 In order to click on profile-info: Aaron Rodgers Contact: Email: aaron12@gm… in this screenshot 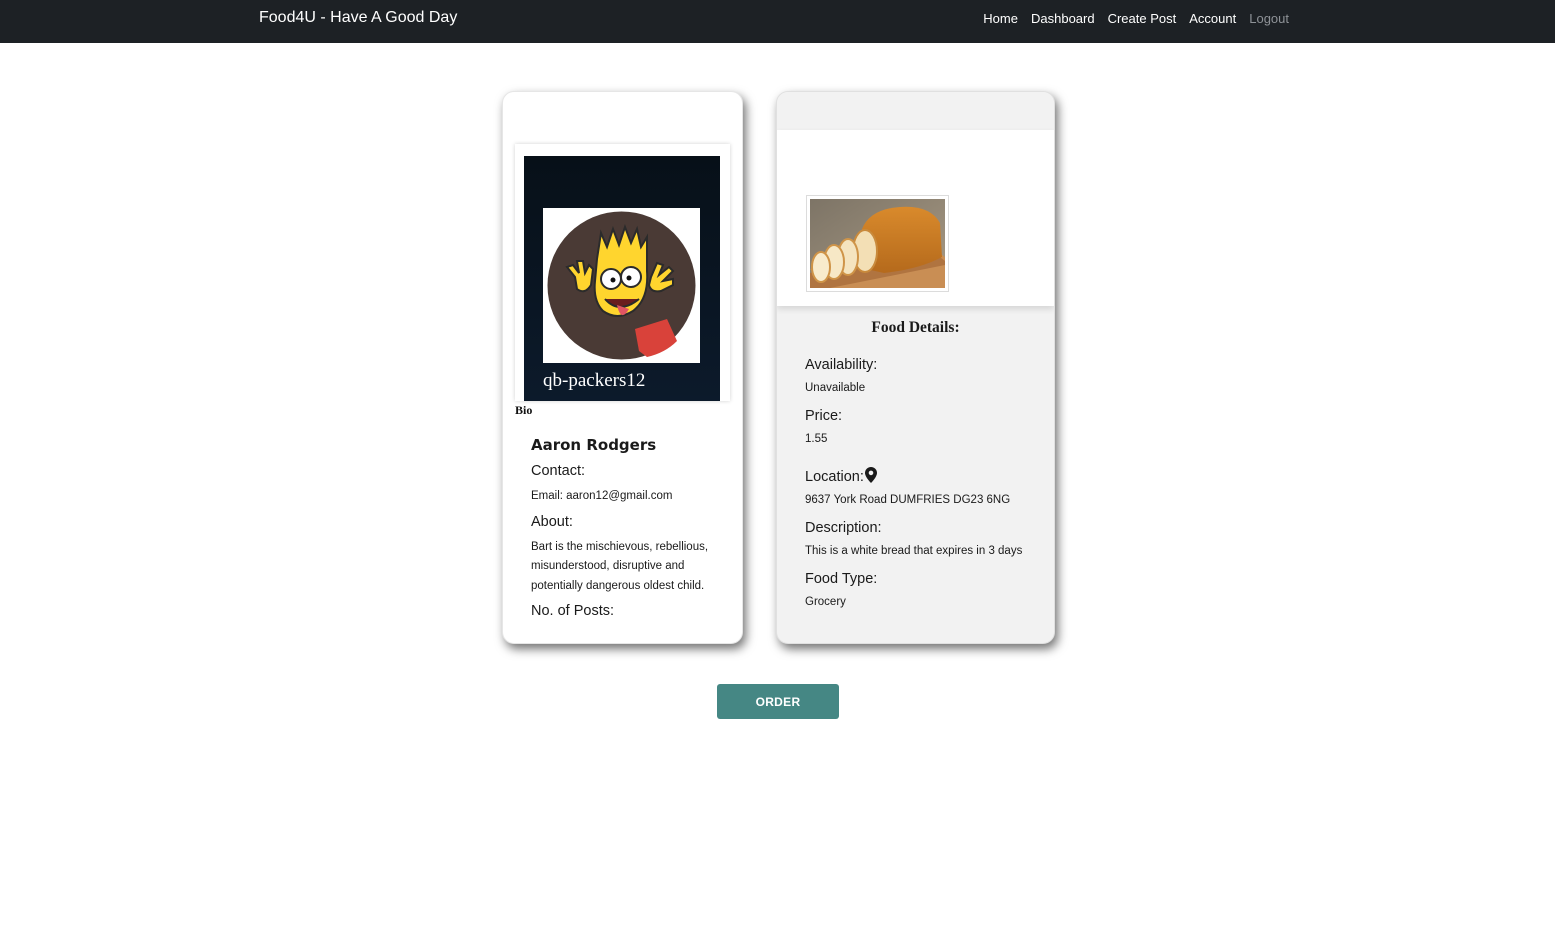, I will do `click(626, 531)`.